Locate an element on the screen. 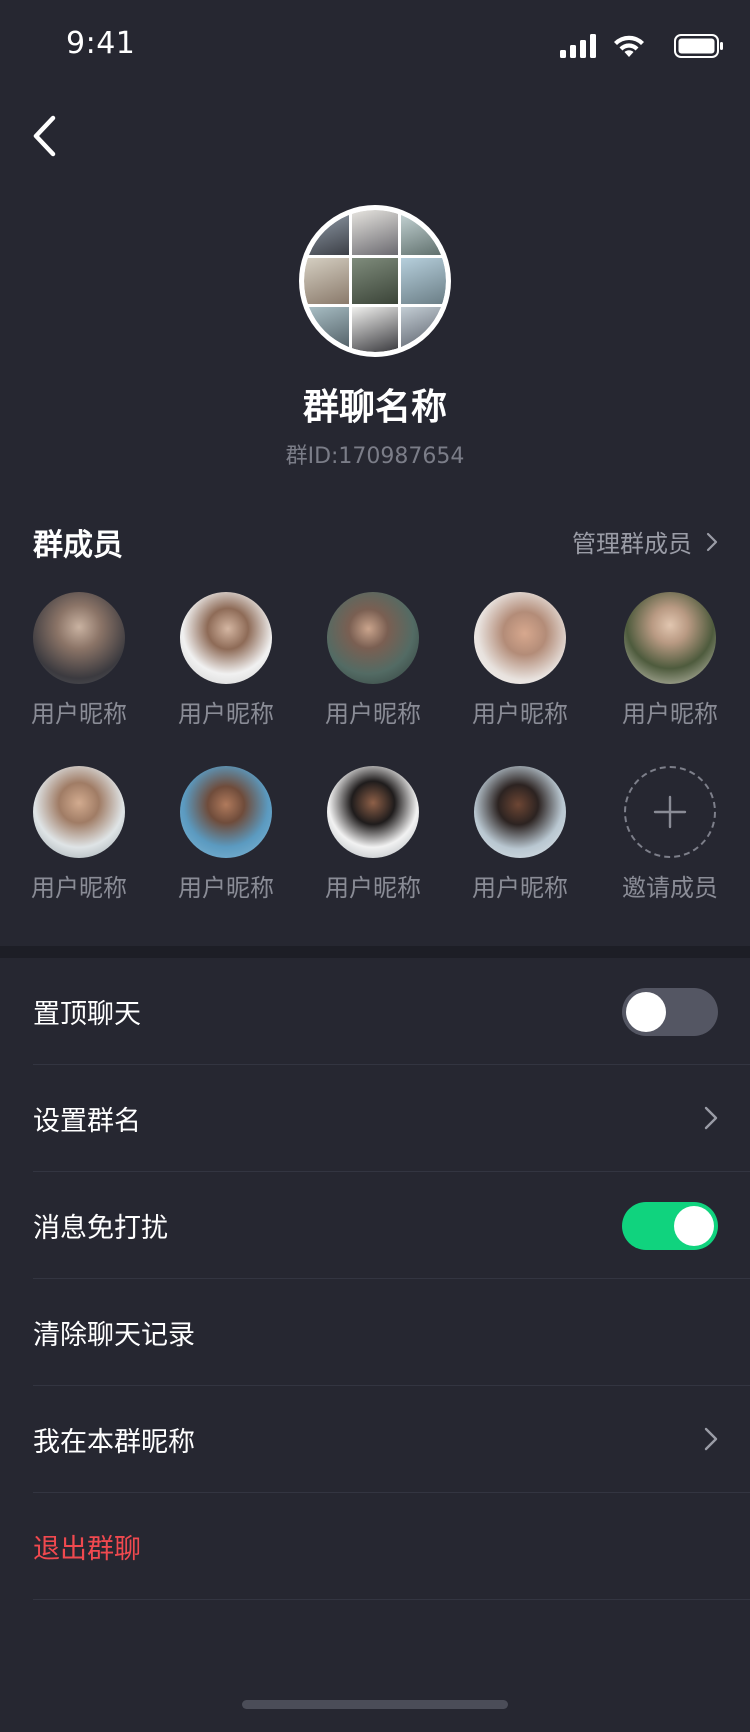 This screenshot has height=1732, width=750. group-name: 群聊名称 is located at coordinates (374, 407).